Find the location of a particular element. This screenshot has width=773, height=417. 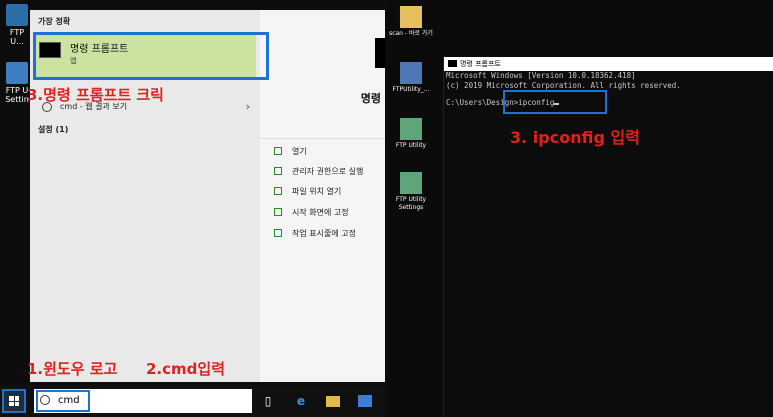

desktop-icon-ftp-utility: FTP Utility is located at coordinates (411, 134).